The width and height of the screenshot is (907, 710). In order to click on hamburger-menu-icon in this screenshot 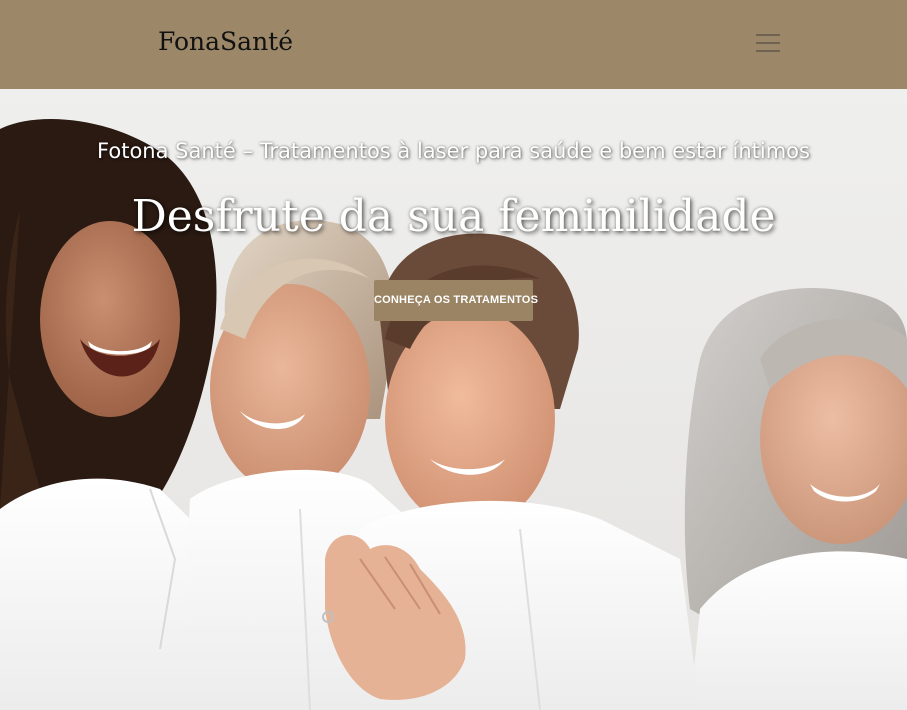, I will do `click(768, 43)`.